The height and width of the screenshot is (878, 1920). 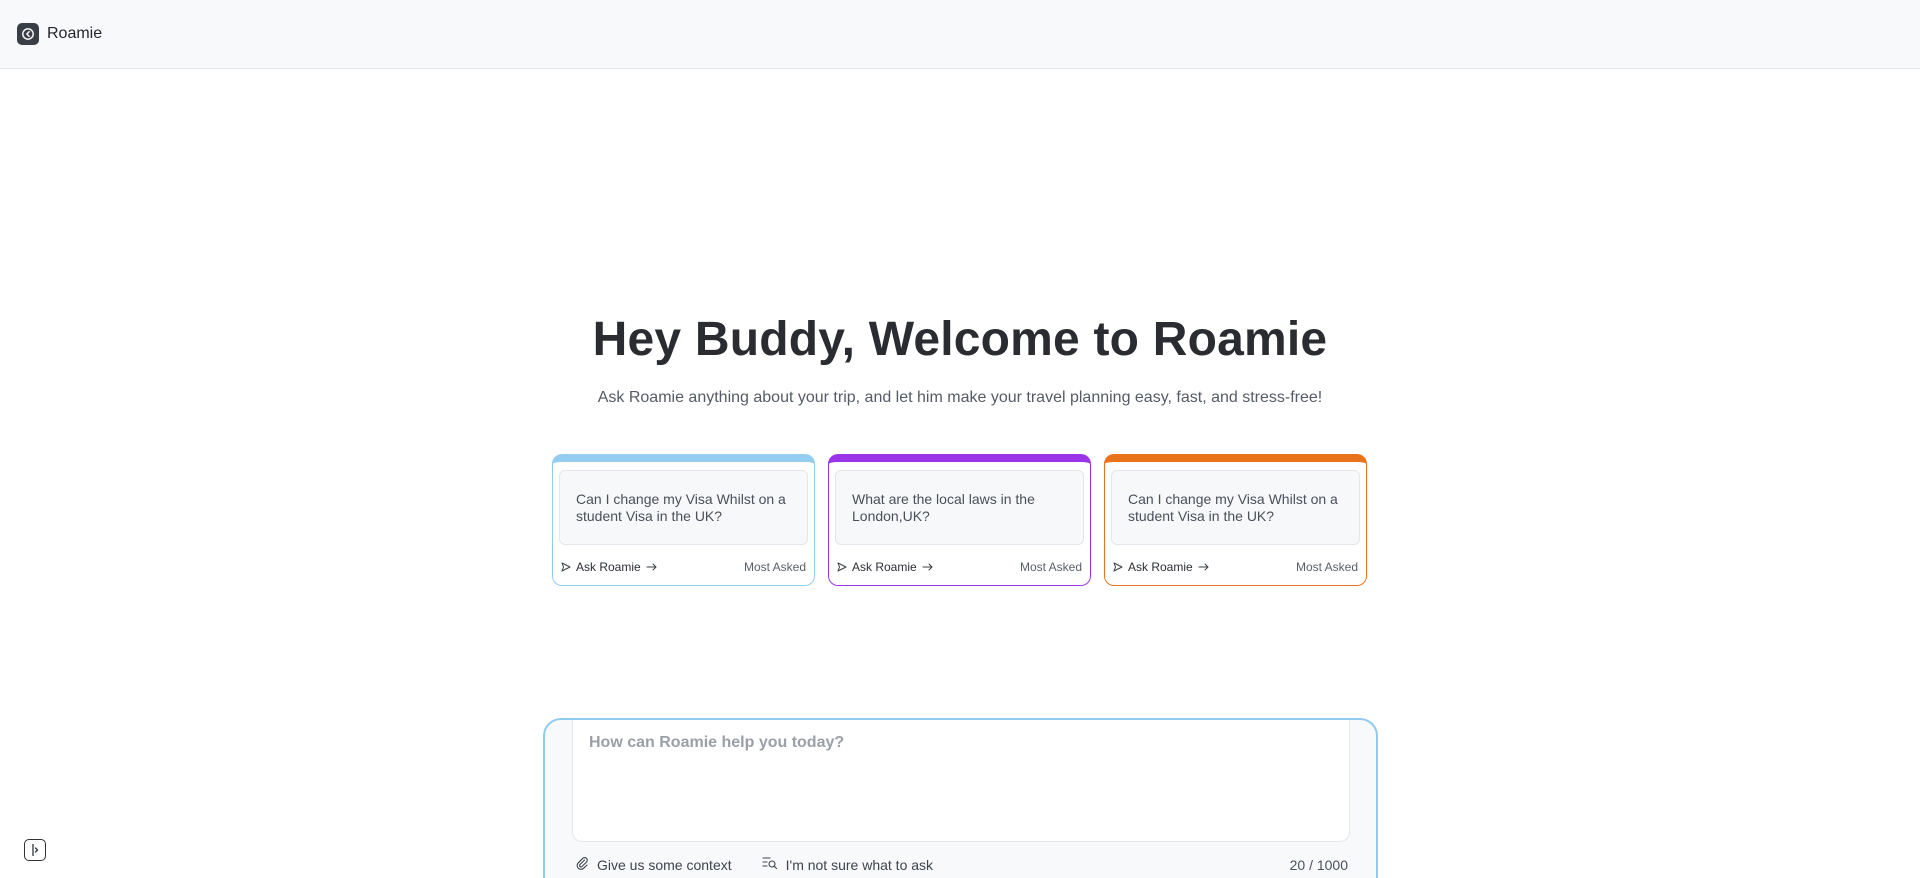 What do you see at coordinates (664, 864) in the screenshot?
I see `give-context-label: Give us some context` at bounding box center [664, 864].